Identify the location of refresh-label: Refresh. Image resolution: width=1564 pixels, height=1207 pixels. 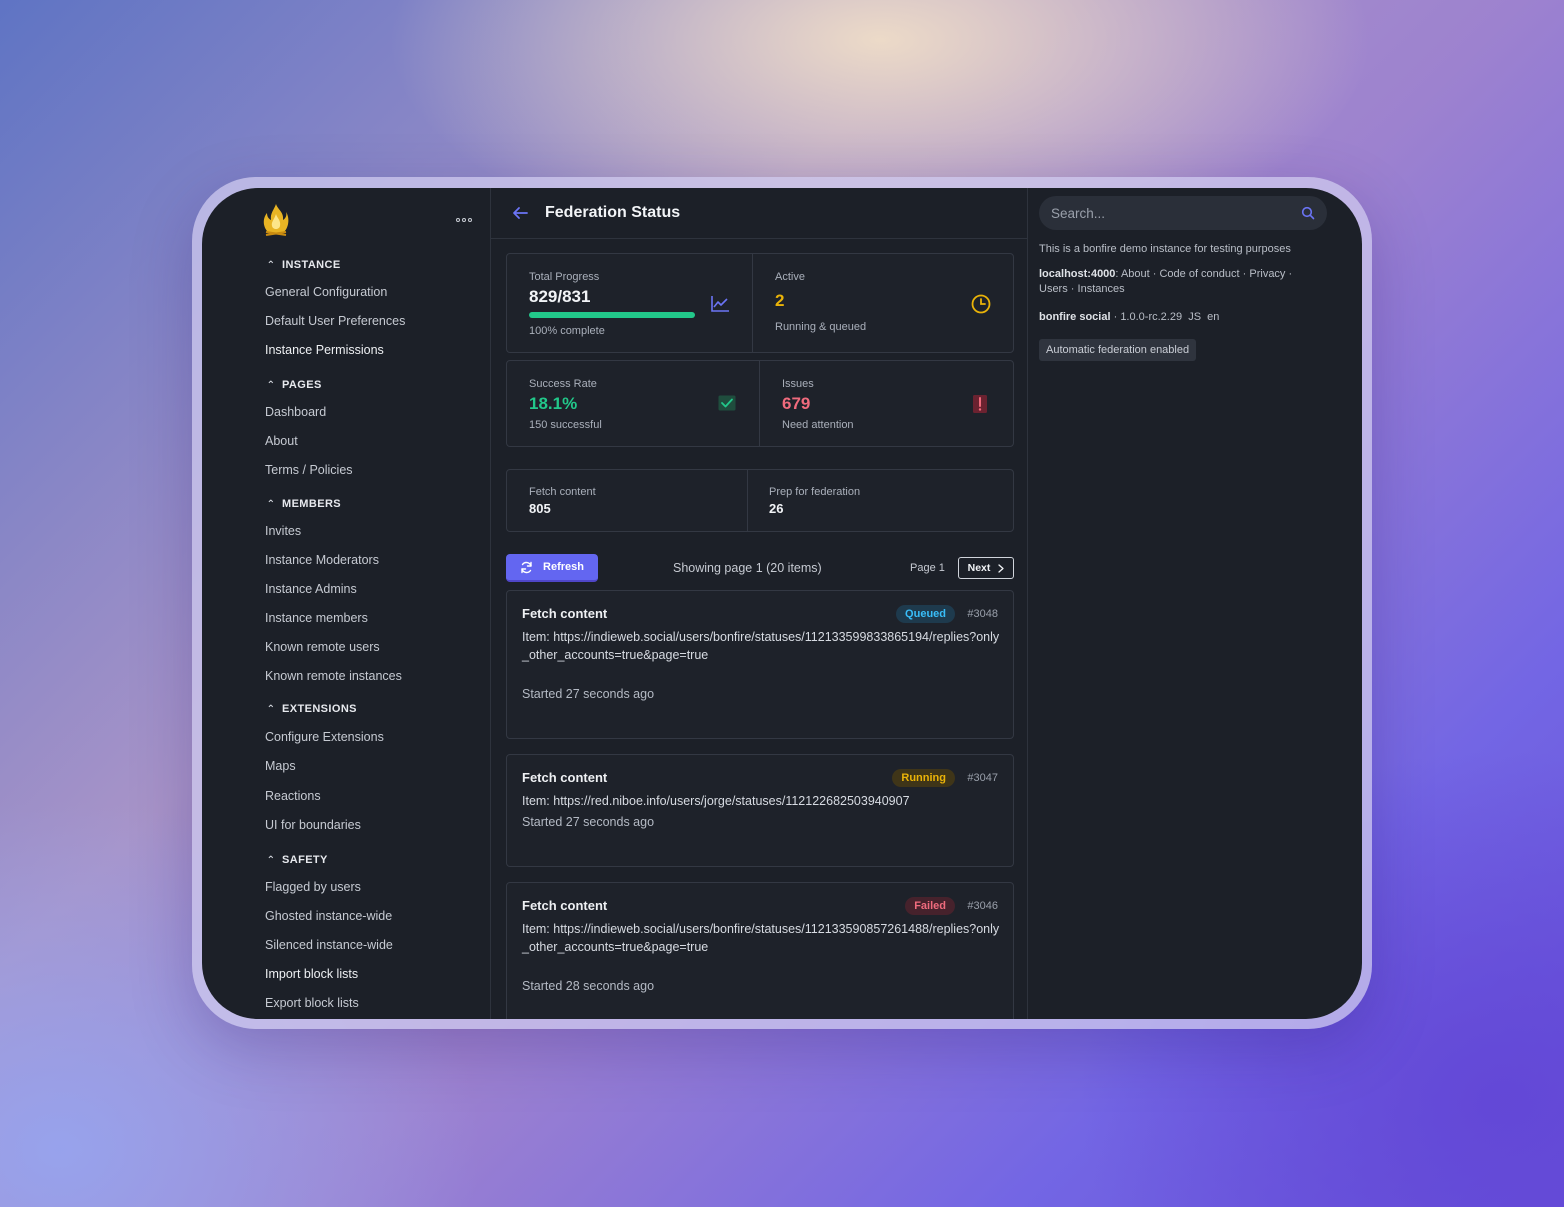
(563, 567).